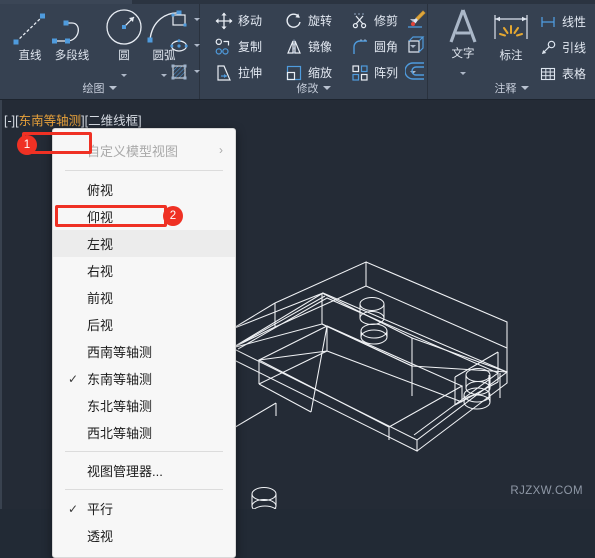 The width and height of the screenshot is (595, 558). Describe the element at coordinates (548, 22) in the screenshot. I see `linear-dim-icon` at that location.